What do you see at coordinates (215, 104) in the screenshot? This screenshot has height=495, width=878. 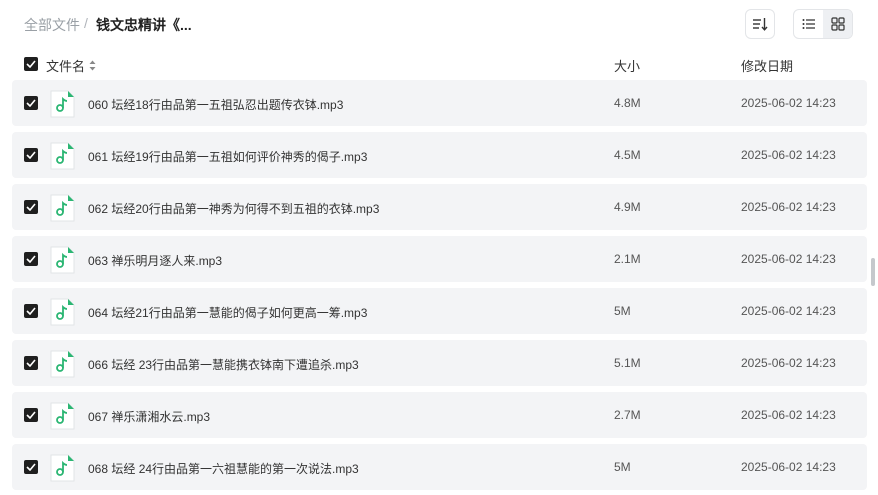 I see `file-name: 060 坛经18行由品第一五祖弘忍出题传衣钵.mp3` at bounding box center [215, 104].